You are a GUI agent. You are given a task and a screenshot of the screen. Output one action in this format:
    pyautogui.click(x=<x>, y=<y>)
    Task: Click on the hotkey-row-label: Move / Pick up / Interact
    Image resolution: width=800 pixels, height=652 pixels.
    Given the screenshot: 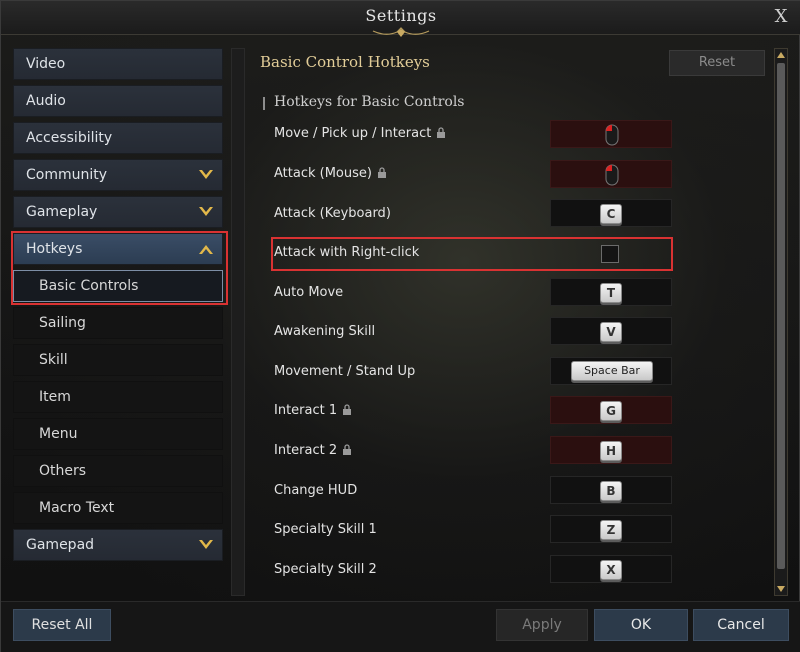 What is the action you would take?
    pyautogui.click(x=360, y=133)
    